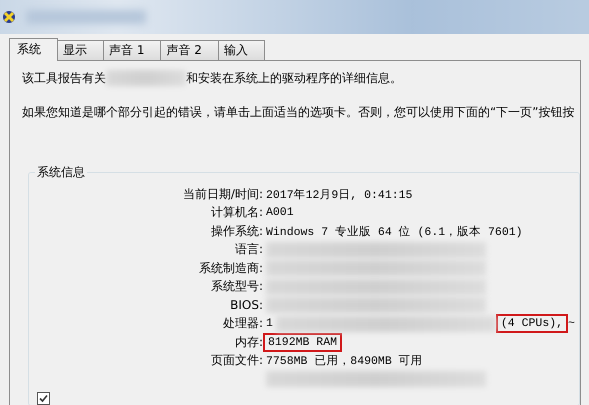 The image size is (589, 405). Describe the element at coordinates (64, 78) in the screenshot. I see `value-text: 该工具报告有关` at that location.